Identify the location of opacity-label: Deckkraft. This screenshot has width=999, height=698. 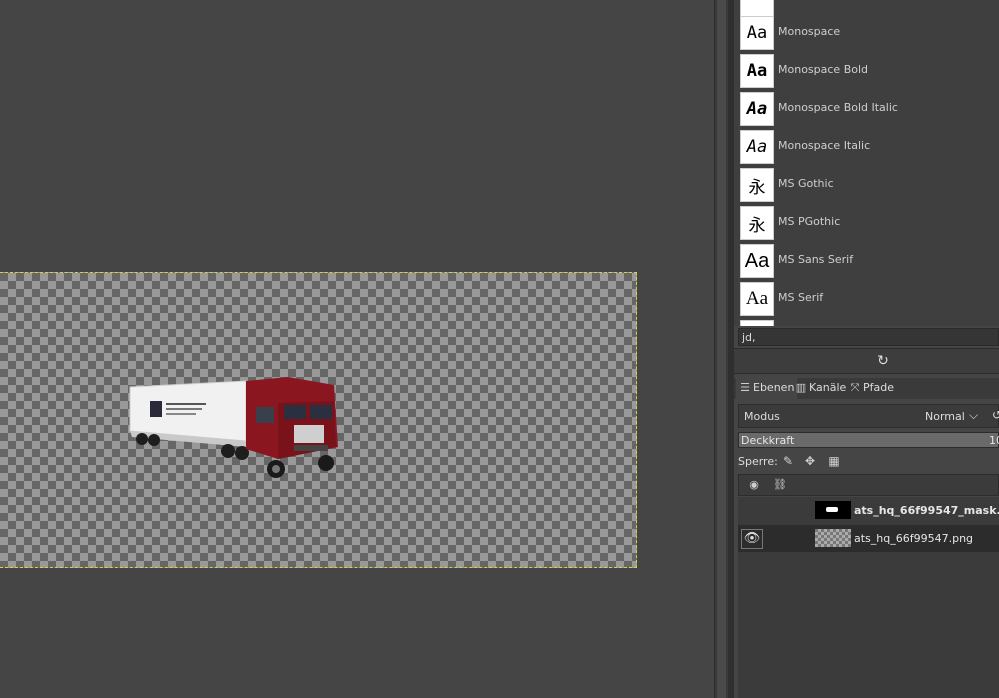
(768, 440).